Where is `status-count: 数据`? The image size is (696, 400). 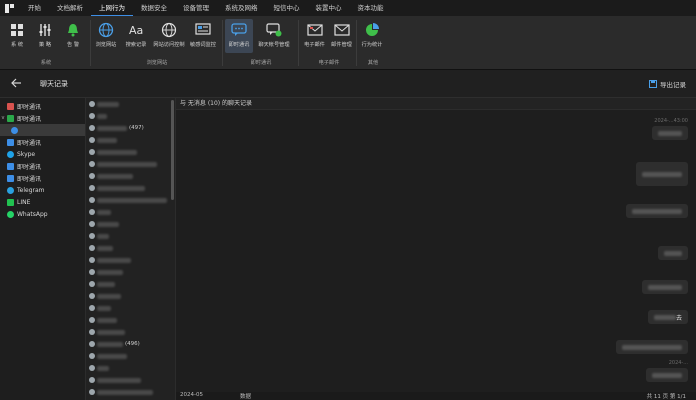
status-count: 数据 is located at coordinates (246, 397).